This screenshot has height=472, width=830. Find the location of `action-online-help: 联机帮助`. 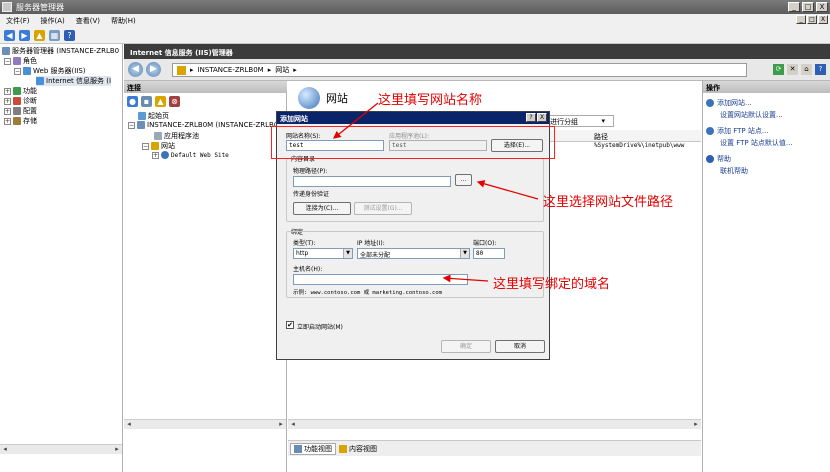

action-online-help: 联机帮助 is located at coordinates (734, 171).